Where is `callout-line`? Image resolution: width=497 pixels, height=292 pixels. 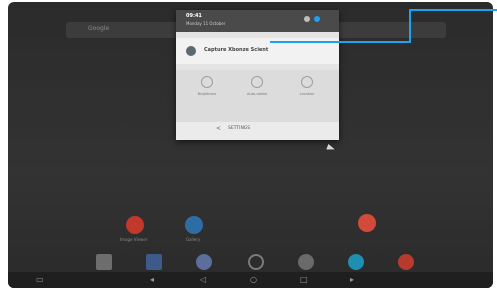
callout-line is located at coordinates (383, 26).